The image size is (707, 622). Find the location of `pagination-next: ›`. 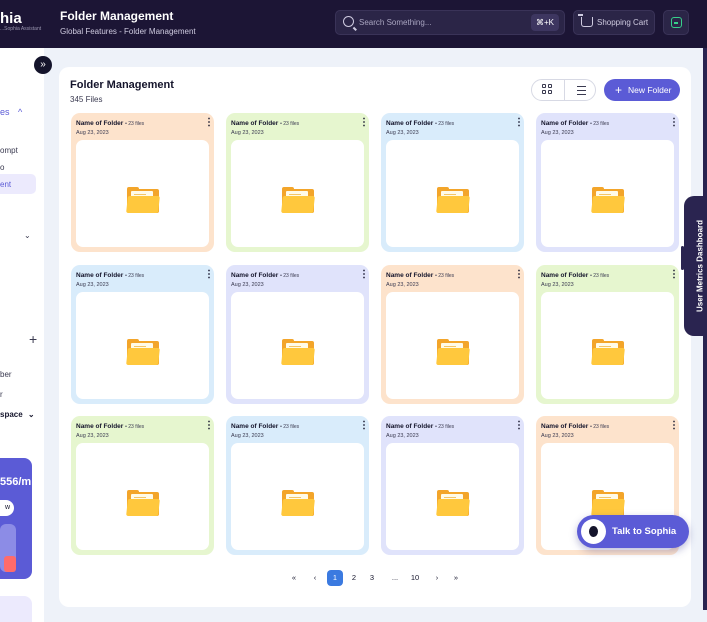

pagination-next: › is located at coordinates (437, 578).